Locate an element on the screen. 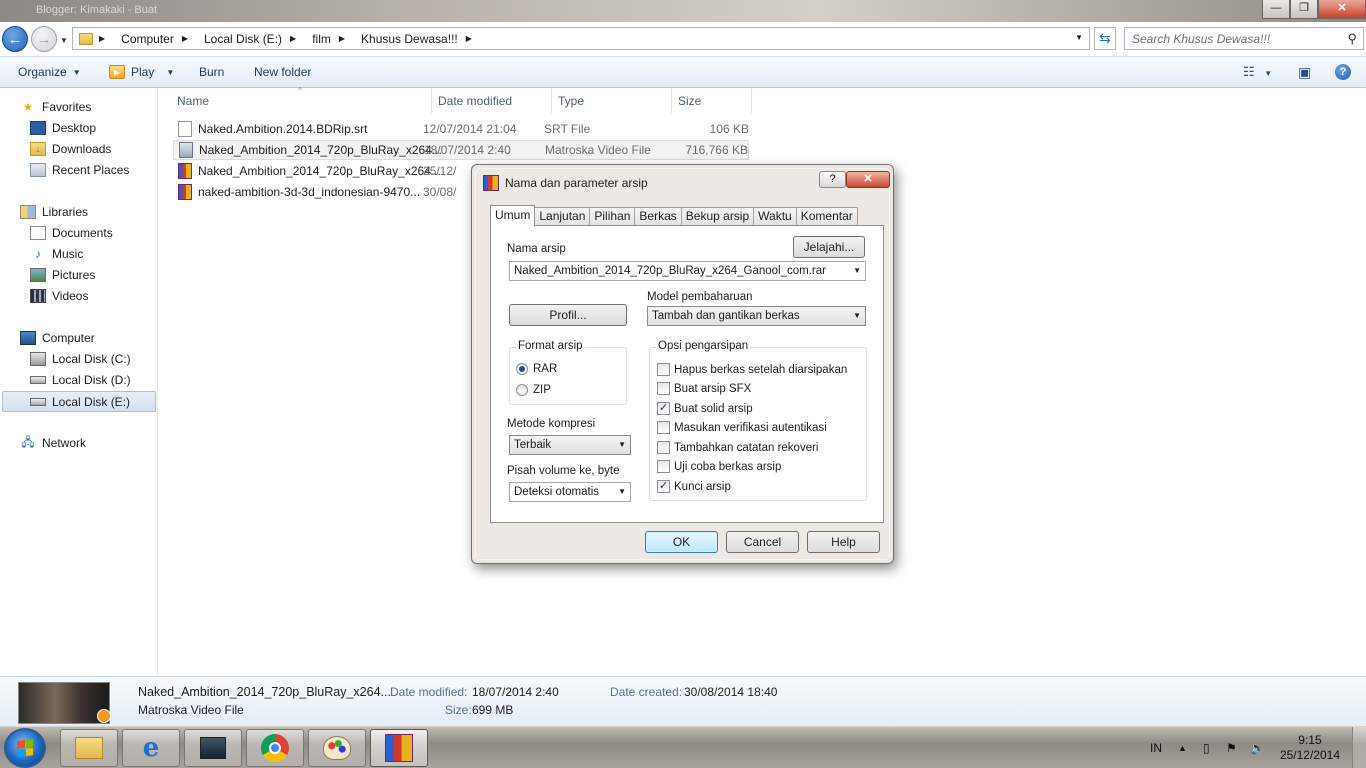 This screenshot has width=1366, height=768. close-button: ✕ is located at coordinates (1342, 9).